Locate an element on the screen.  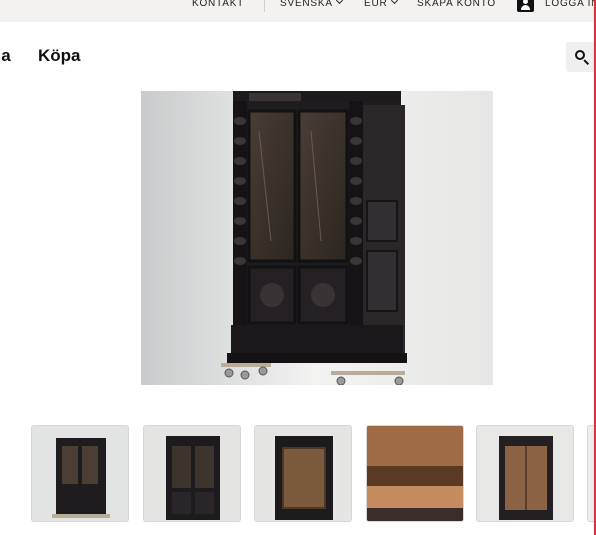
currency-selector: EUR is located at coordinates (381, 6).